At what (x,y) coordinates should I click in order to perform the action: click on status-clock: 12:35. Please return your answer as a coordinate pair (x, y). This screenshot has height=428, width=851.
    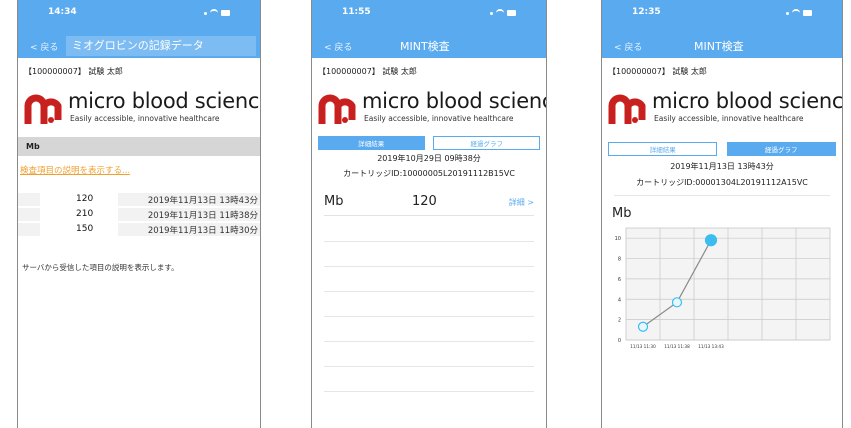
    Looking at the image, I should click on (646, 12).